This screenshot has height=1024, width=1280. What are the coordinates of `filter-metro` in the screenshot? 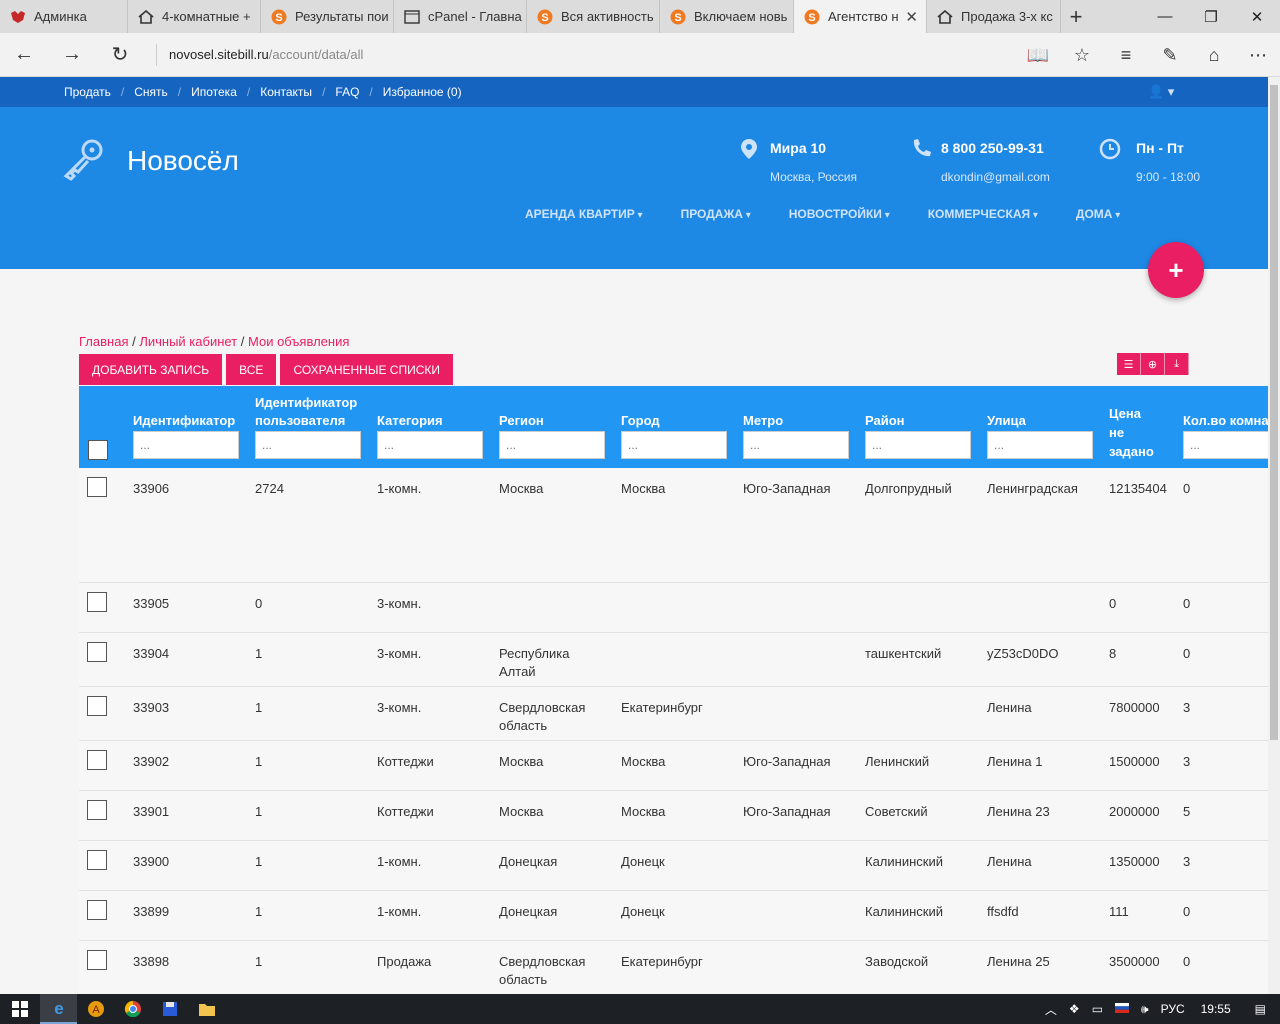 It's located at (796, 445).